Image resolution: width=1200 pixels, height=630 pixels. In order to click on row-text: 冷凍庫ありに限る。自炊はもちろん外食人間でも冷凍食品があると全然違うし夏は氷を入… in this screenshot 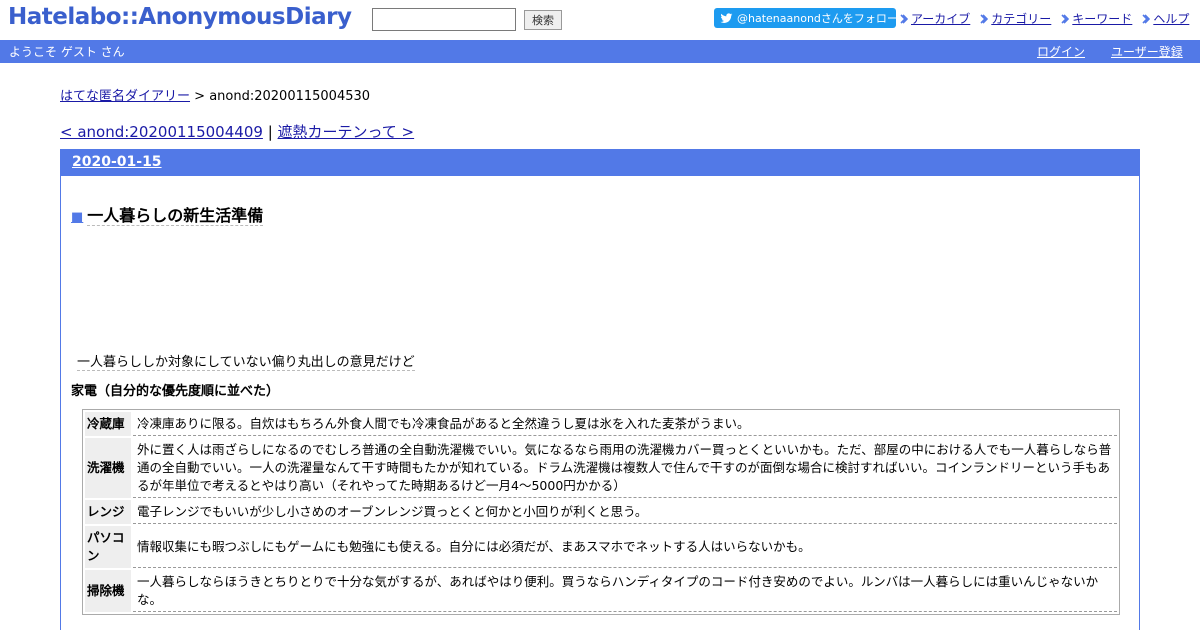, I will do `click(625, 424)`.